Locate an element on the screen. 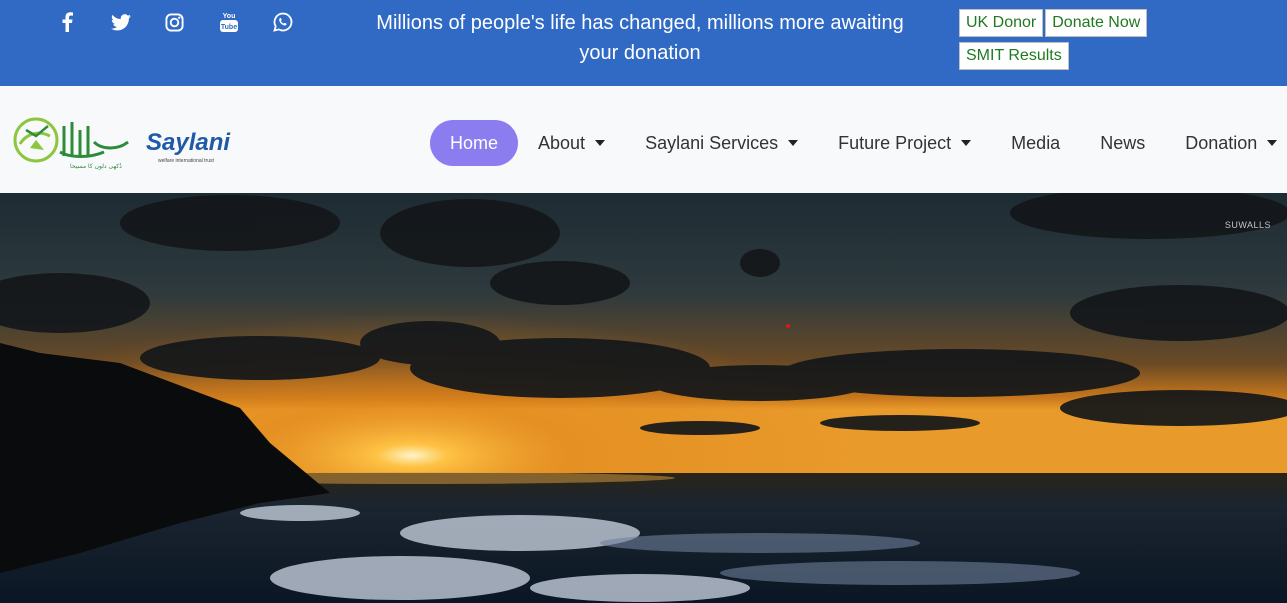 This screenshot has width=1287, height=603. facebook-icon is located at coordinates (66, 22).